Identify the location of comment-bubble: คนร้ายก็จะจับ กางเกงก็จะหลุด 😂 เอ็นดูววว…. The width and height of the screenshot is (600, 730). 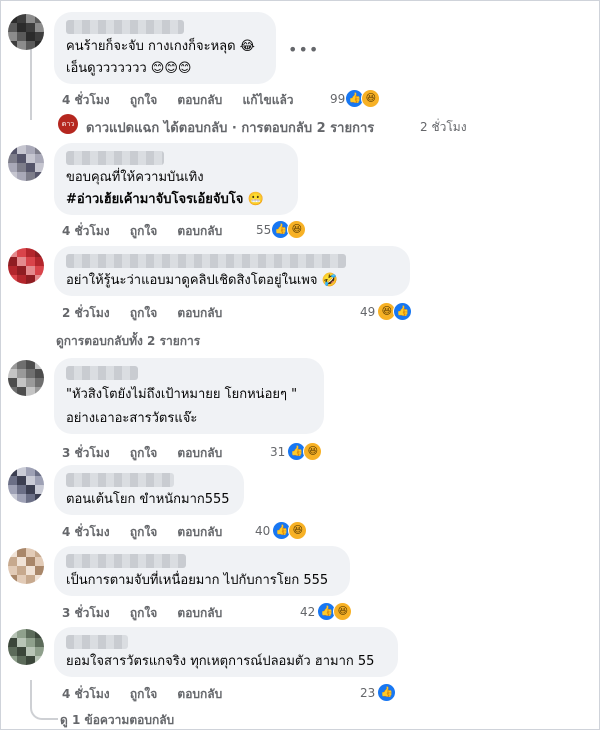
(165, 48).